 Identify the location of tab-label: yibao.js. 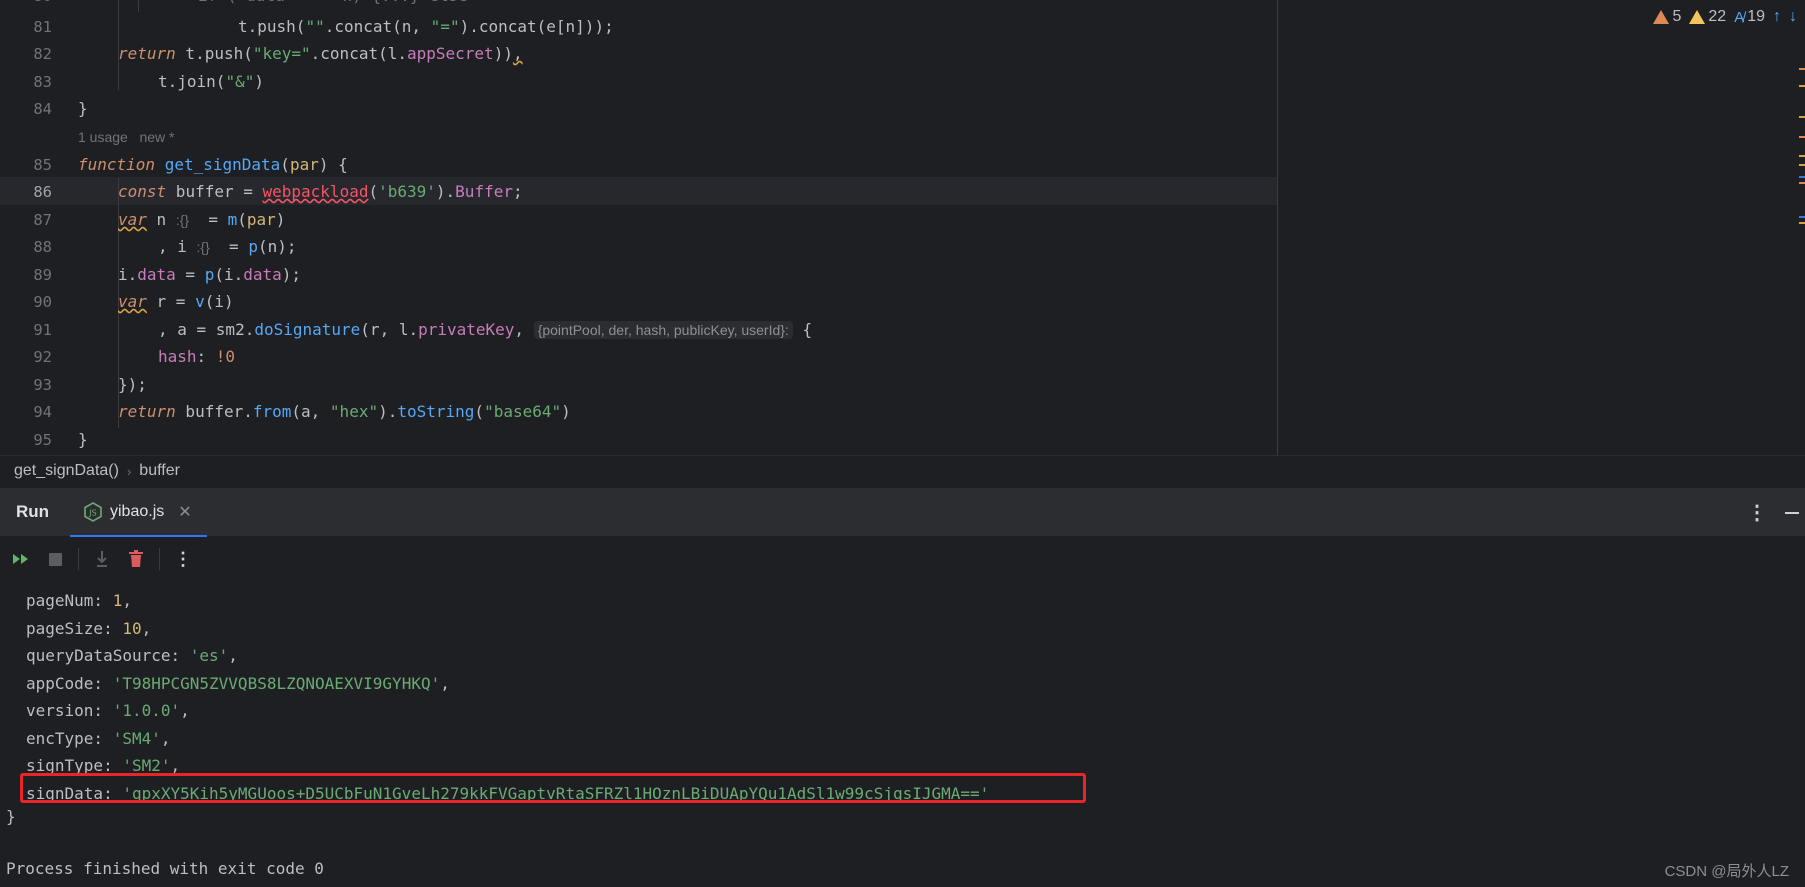
(137, 511).